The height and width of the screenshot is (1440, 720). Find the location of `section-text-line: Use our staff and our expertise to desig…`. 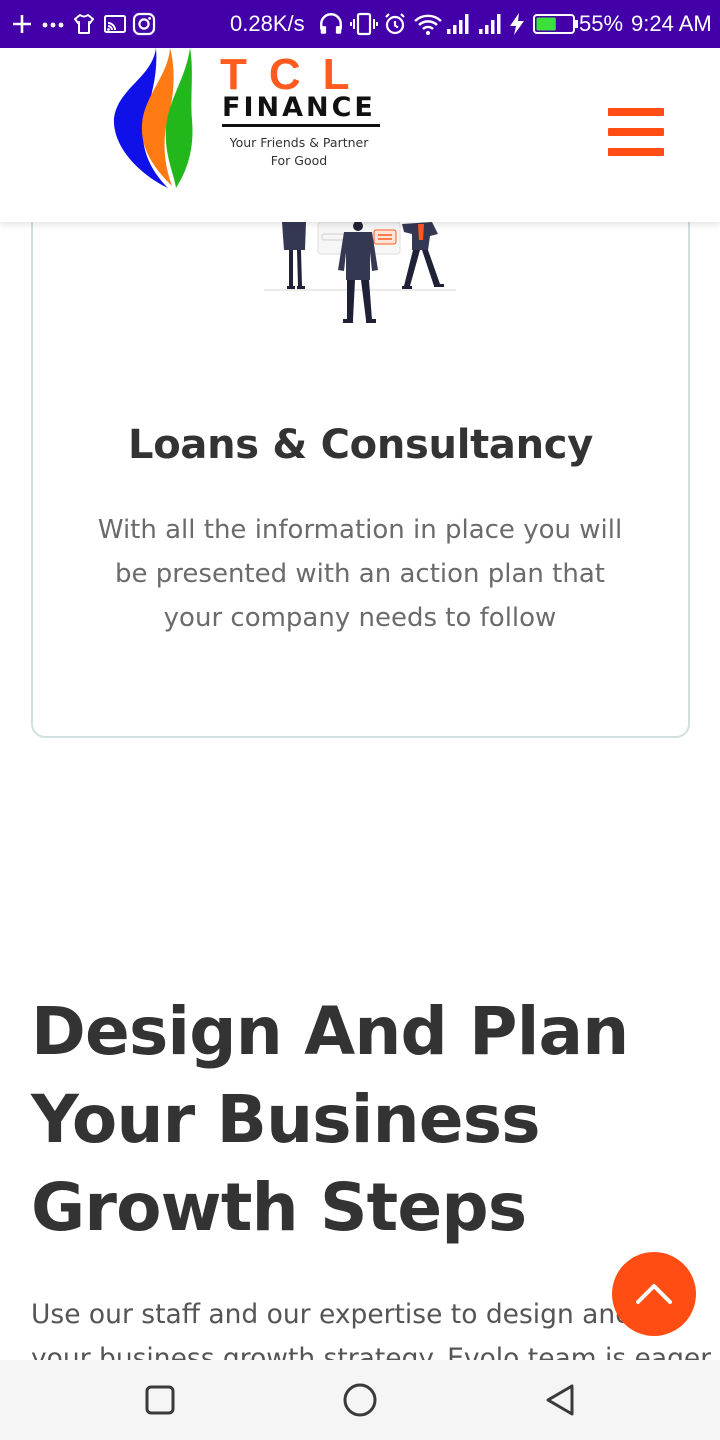

section-text-line: Use our staff and our expertise to desig… is located at coordinates (344, 1314).